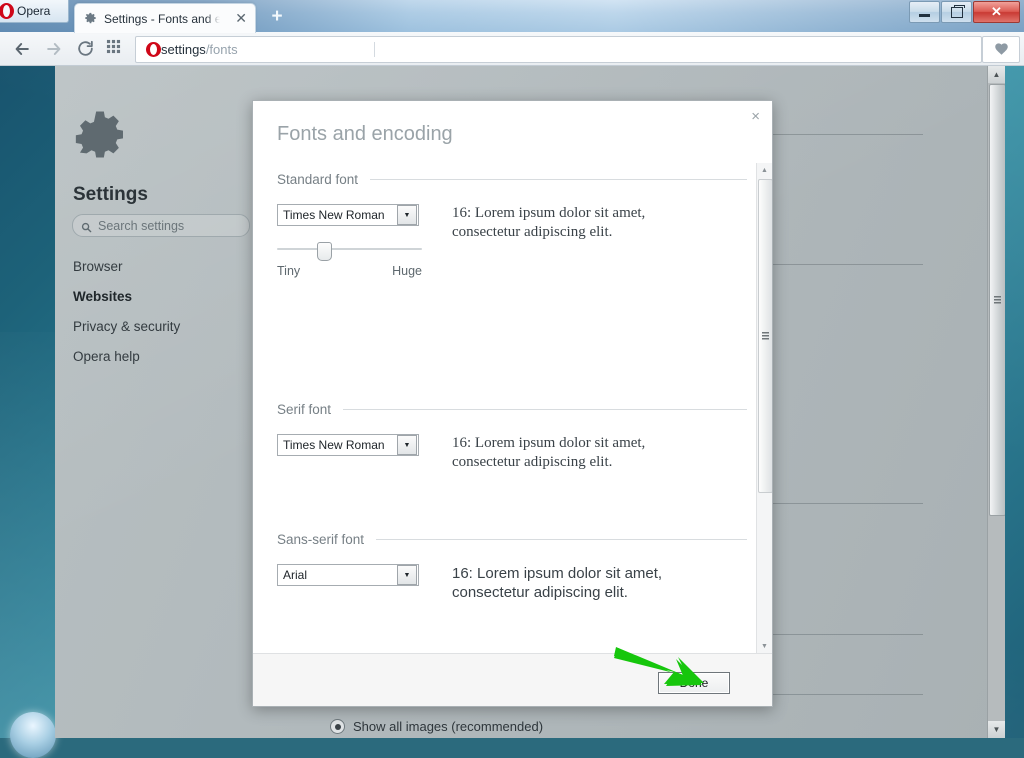 Image resolution: width=1024 pixels, height=758 pixels. What do you see at coordinates (126, 326) in the screenshot?
I see `sidebar-item-privacy: Privacy & security` at bounding box center [126, 326].